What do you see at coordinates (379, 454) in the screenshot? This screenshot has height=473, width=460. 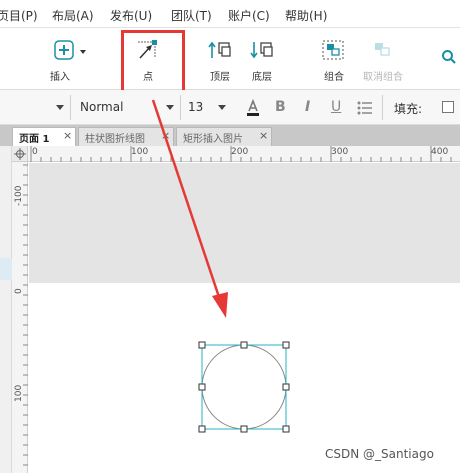 I see `watermark: CSDN @_Santiago` at bounding box center [379, 454].